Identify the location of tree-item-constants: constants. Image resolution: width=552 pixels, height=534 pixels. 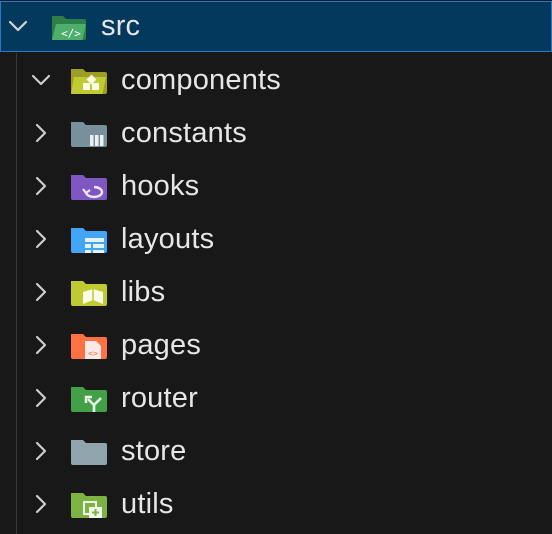
(276, 133).